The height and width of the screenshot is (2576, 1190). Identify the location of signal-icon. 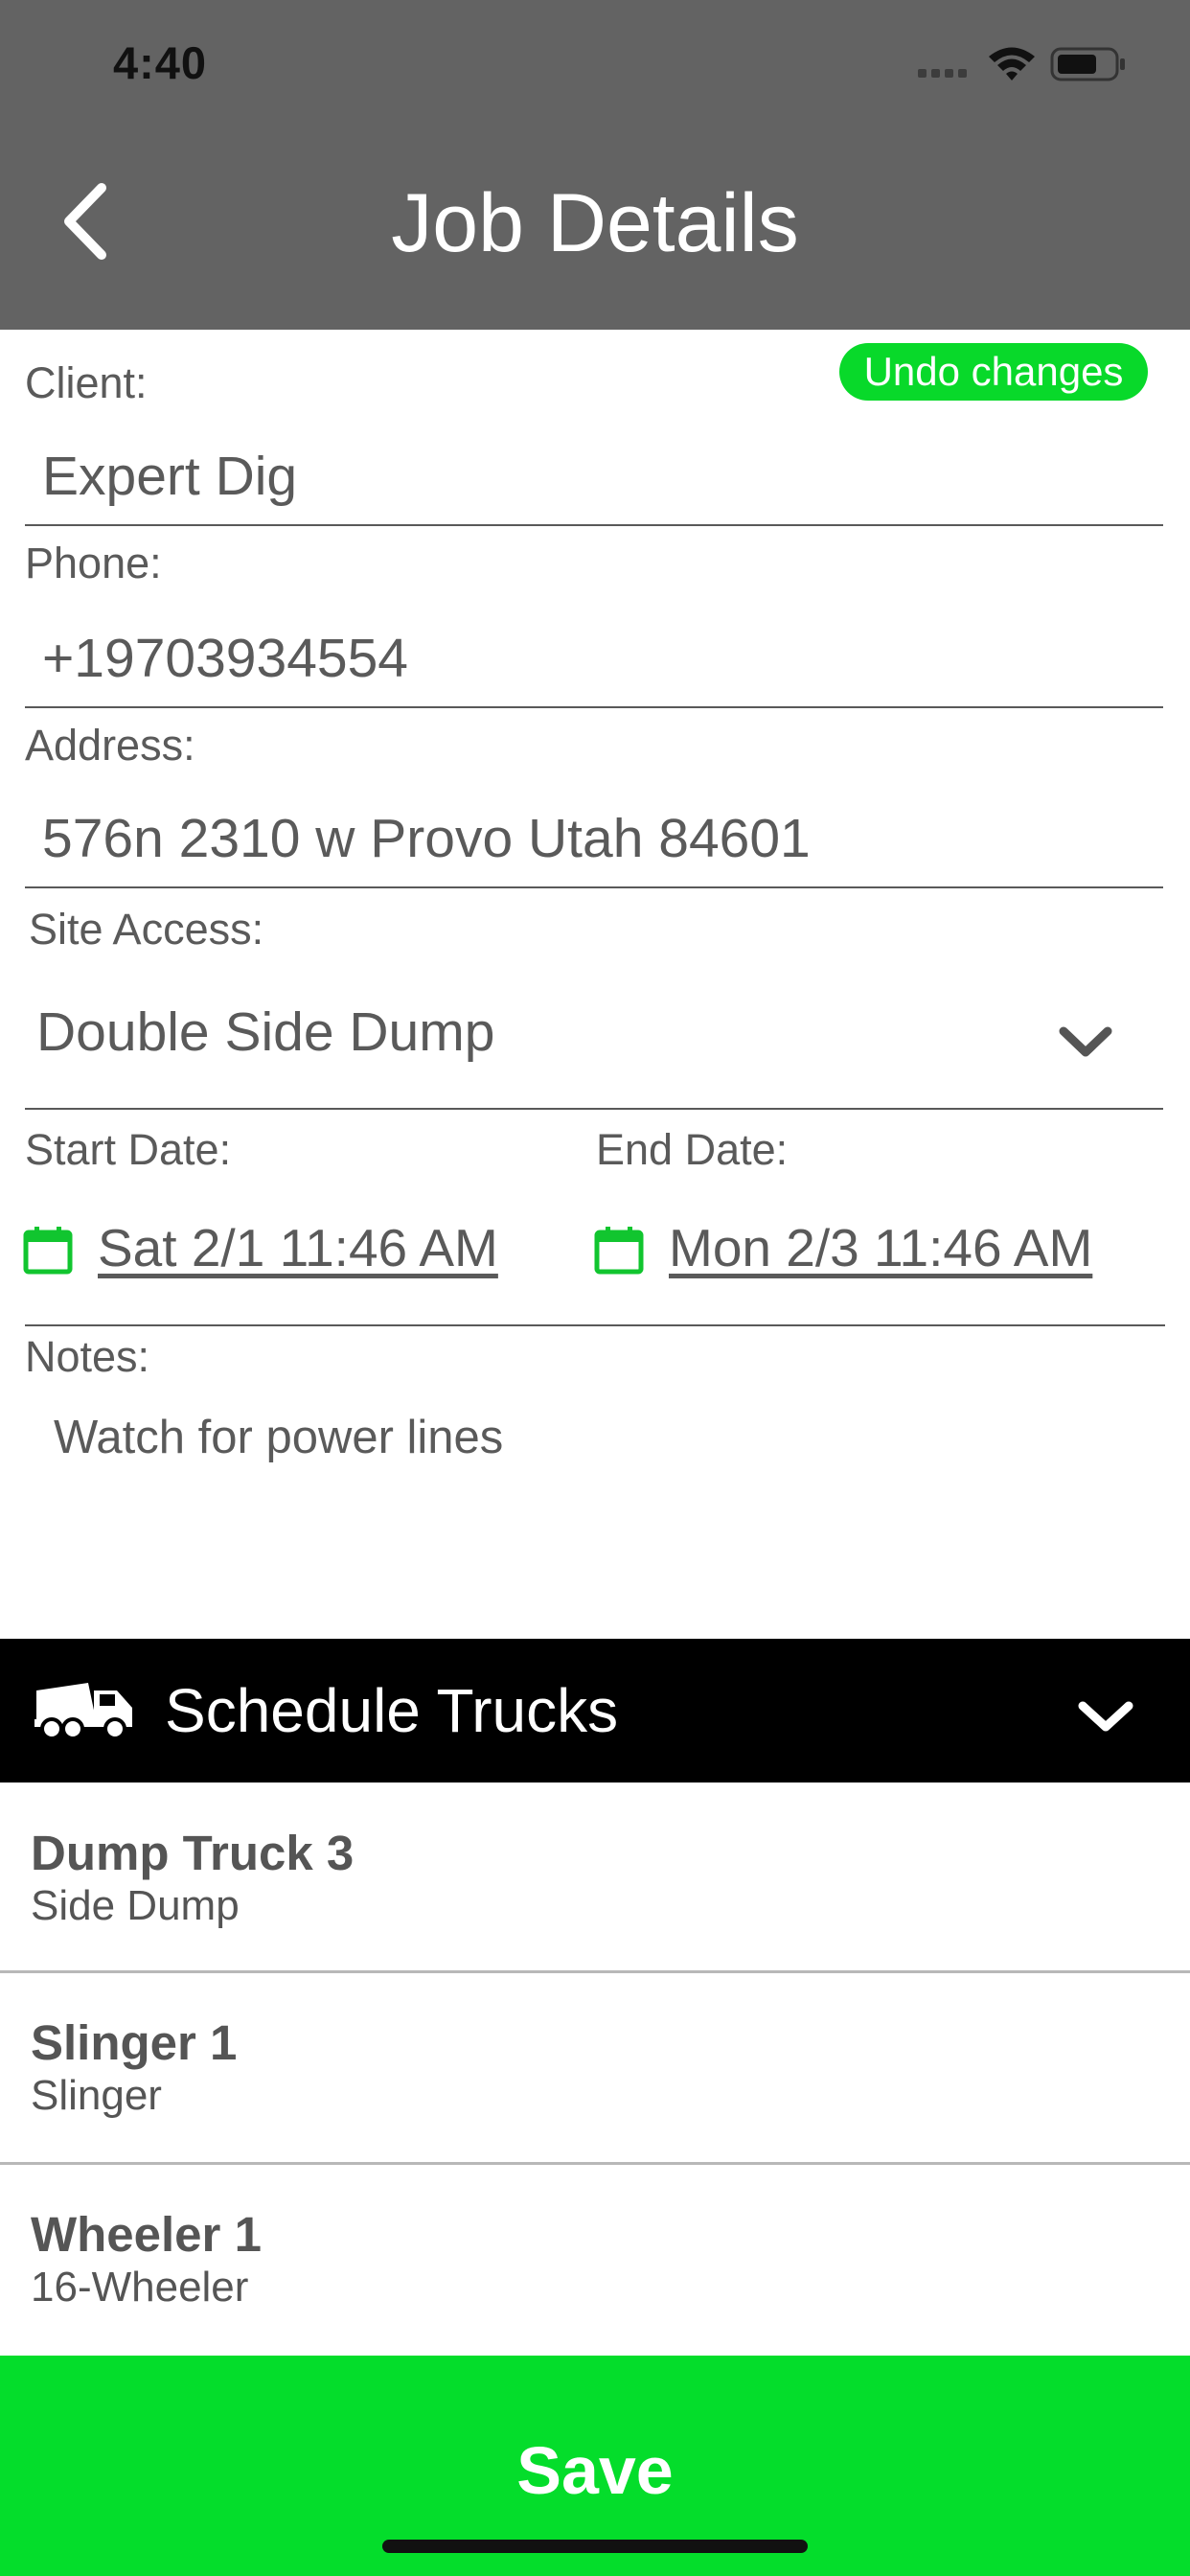
(943, 73).